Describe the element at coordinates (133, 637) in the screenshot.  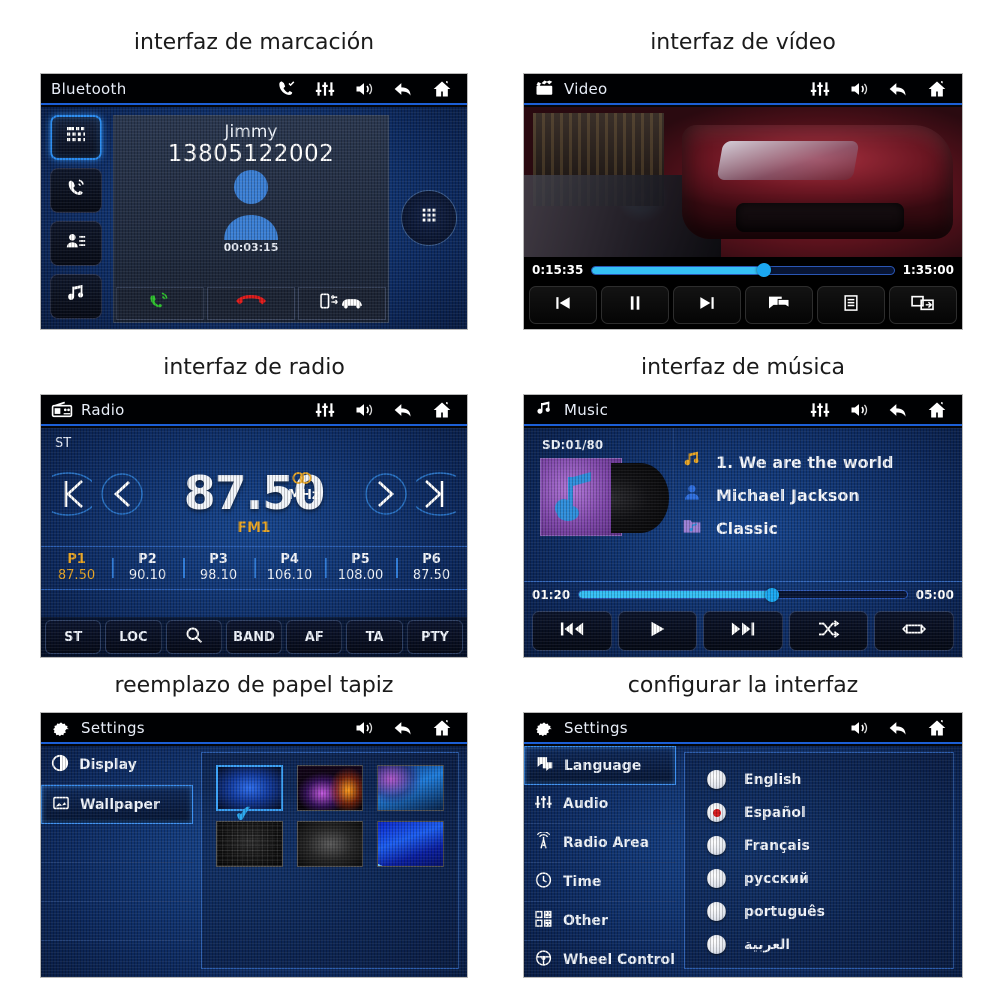
I see `radio-loc-button: LOC` at that location.